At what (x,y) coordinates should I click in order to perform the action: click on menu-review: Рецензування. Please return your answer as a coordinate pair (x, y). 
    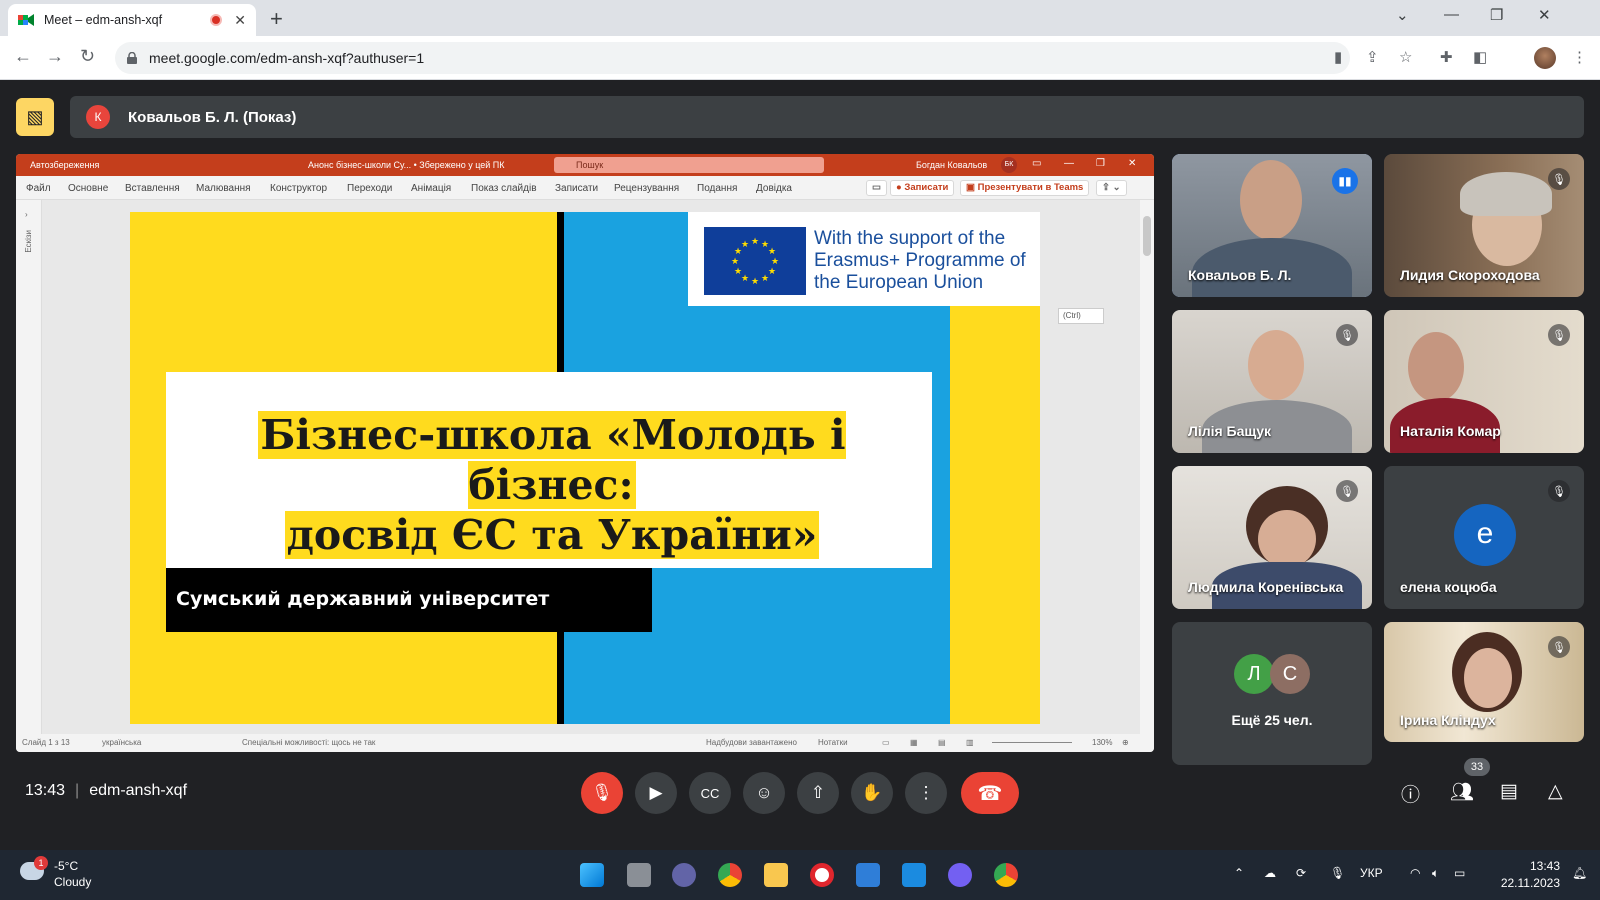
    Looking at the image, I should click on (646, 188).